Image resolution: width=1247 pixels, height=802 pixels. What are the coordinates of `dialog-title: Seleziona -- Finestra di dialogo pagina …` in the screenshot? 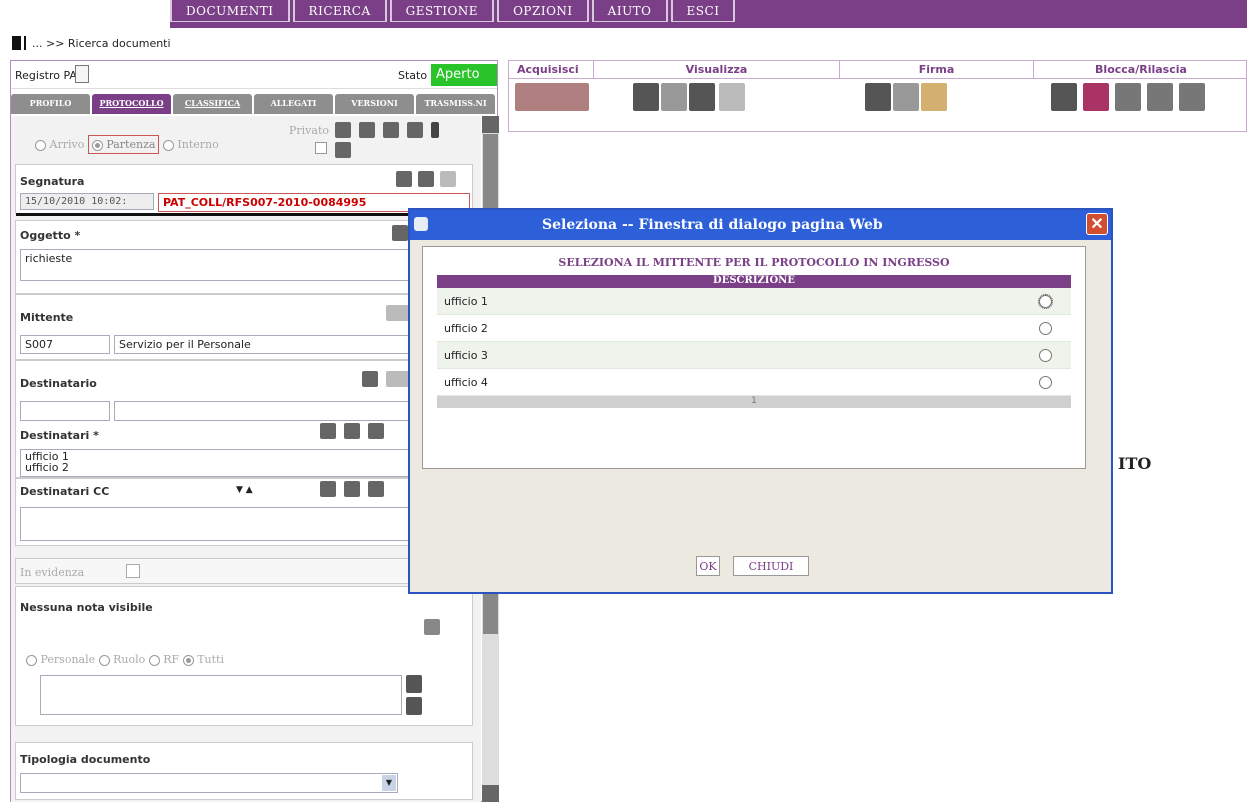 It's located at (712, 225).